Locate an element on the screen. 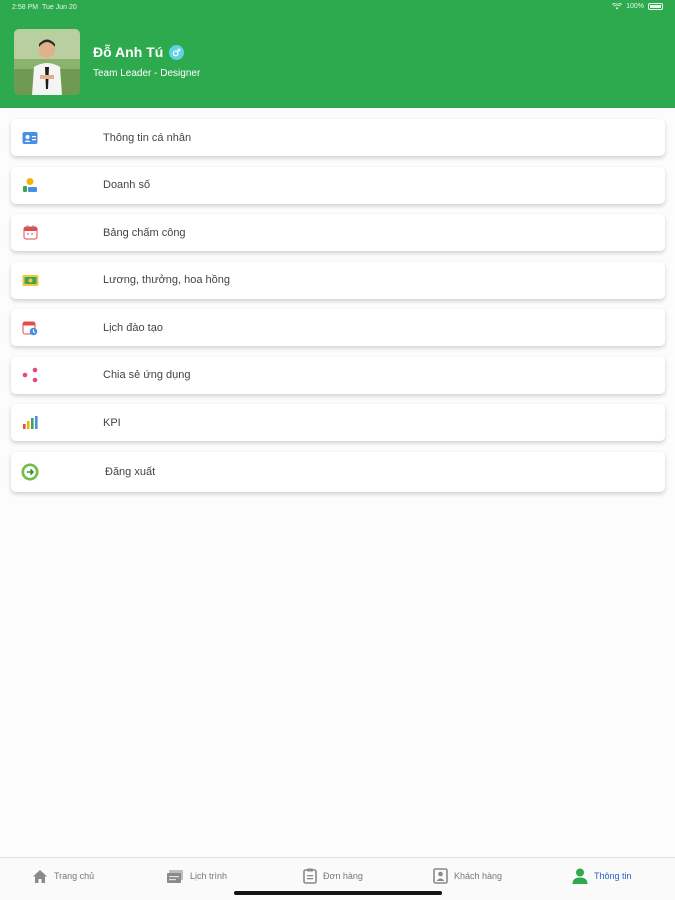 The height and width of the screenshot is (900, 675). tab-home: Trang chủ is located at coordinates (63, 876).